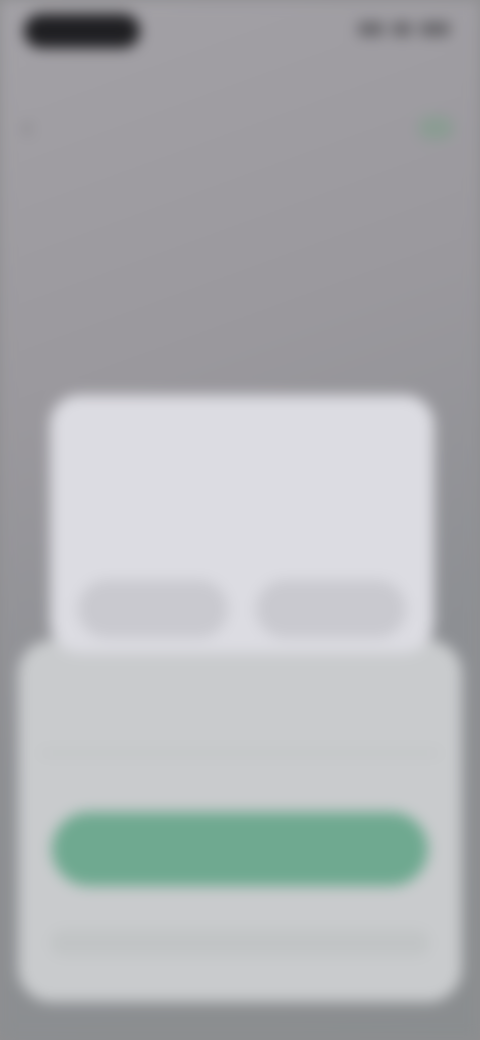 Image resolution: width=480 pixels, height=1040 pixels. What do you see at coordinates (240, 943) in the screenshot?
I see `sheet-footer-text` at bounding box center [240, 943].